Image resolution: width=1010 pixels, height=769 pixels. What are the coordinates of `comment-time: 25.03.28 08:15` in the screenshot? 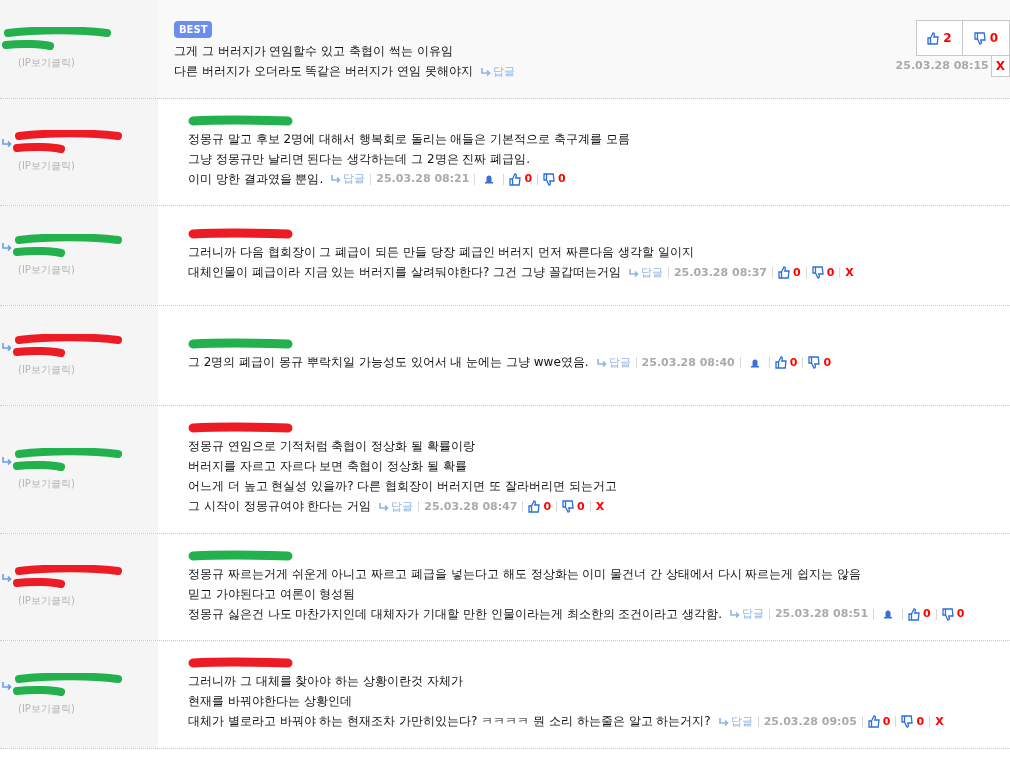 It's located at (942, 66).